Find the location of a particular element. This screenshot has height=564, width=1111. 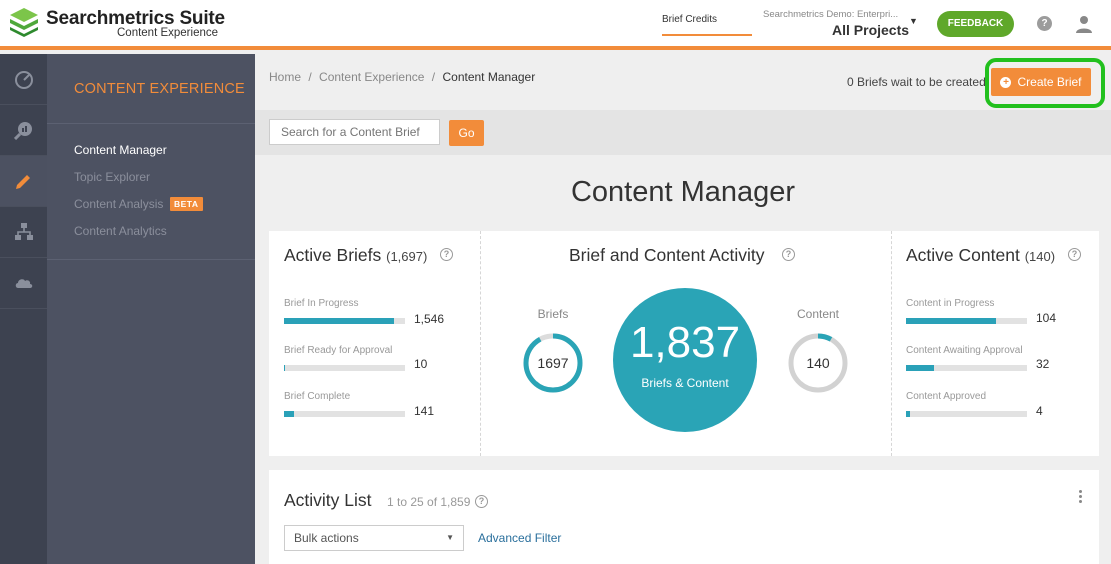

brief-ready-label: Brief Ready for Approval is located at coordinates (338, 350).